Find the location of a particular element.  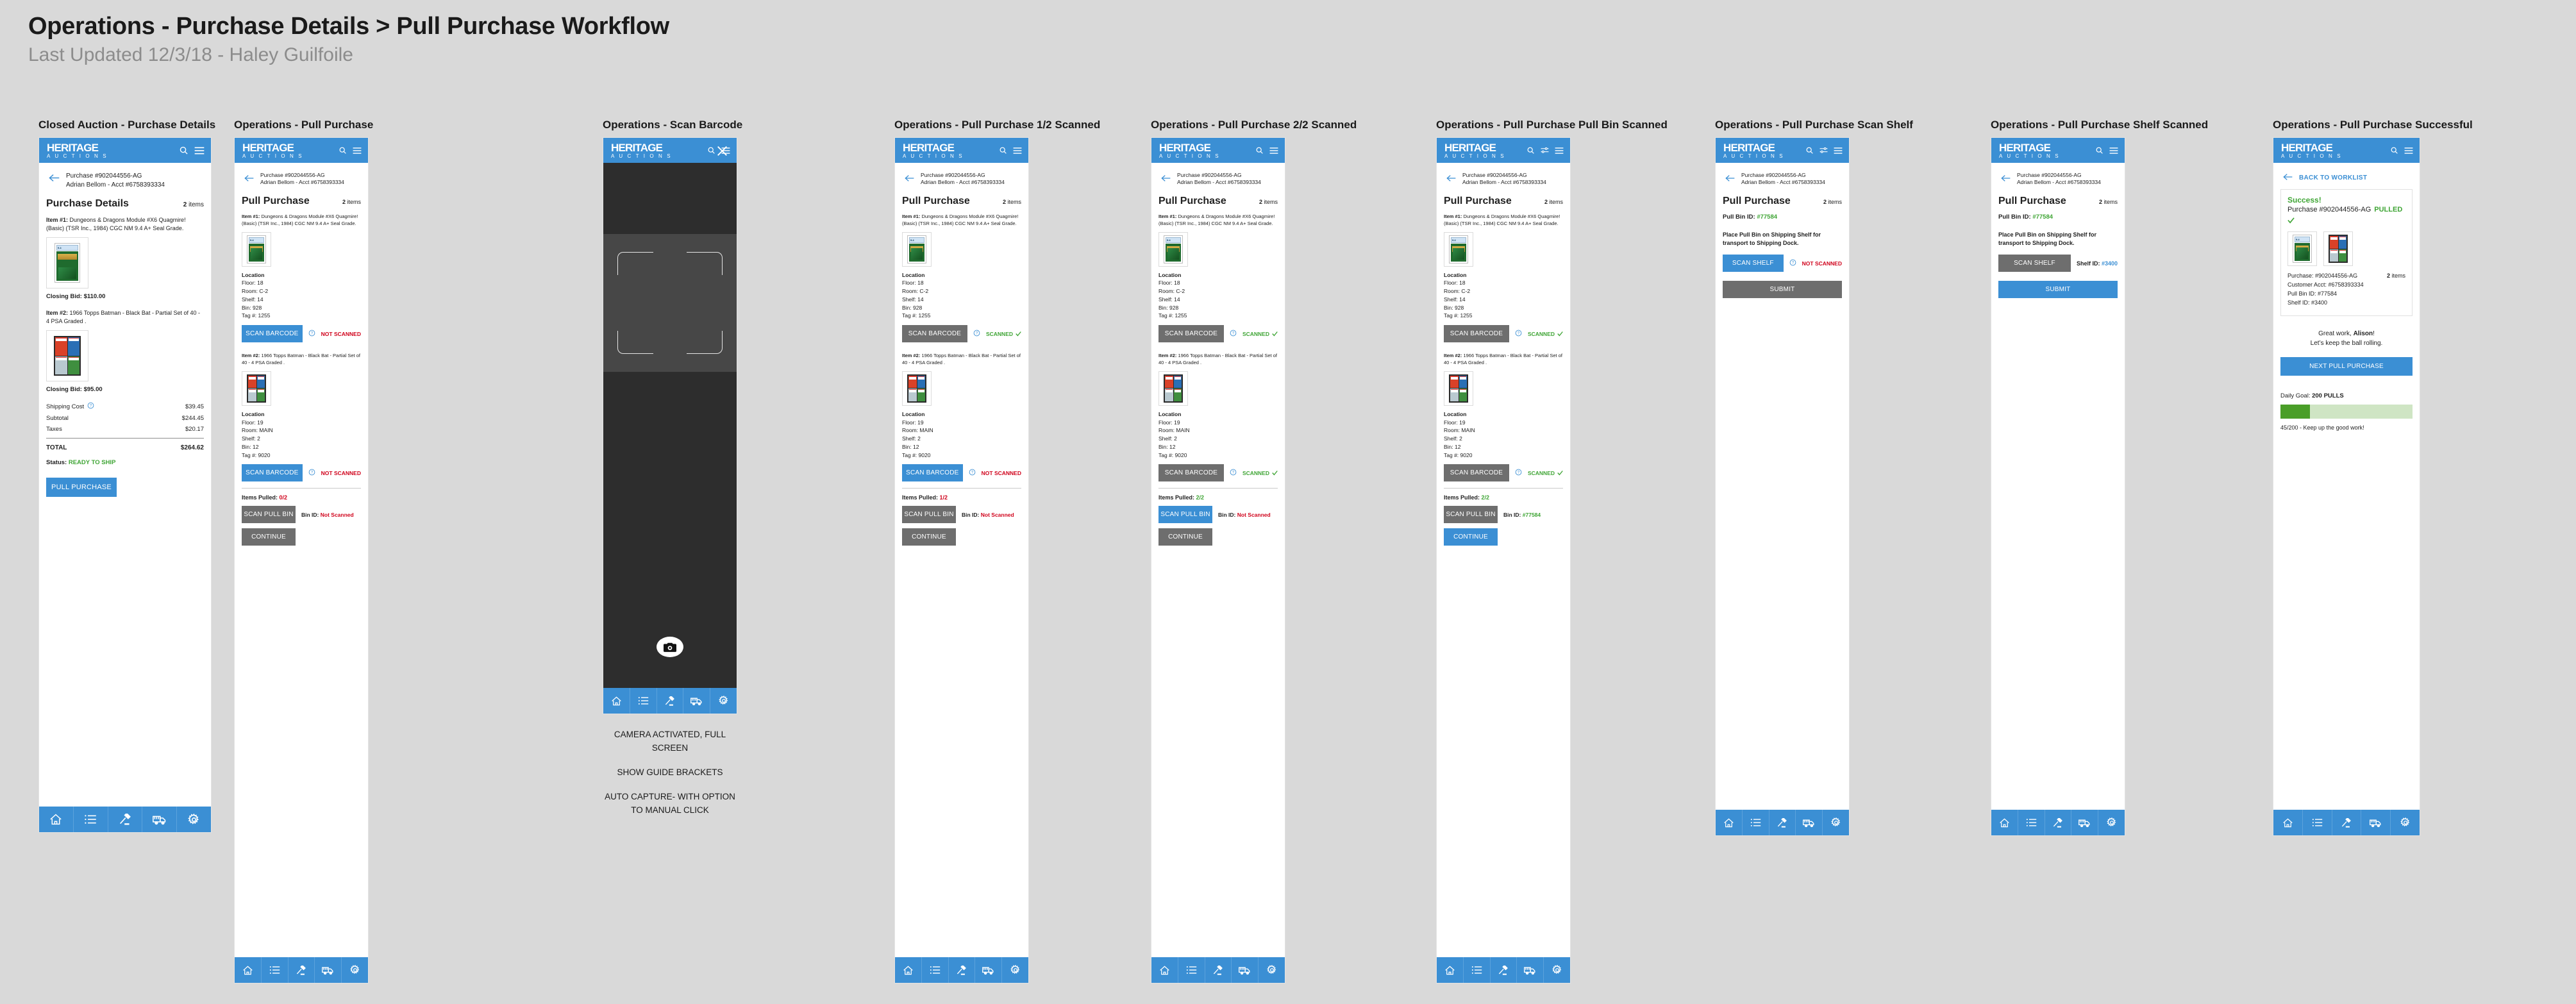

close-icon is located at coordinates (722, 153).